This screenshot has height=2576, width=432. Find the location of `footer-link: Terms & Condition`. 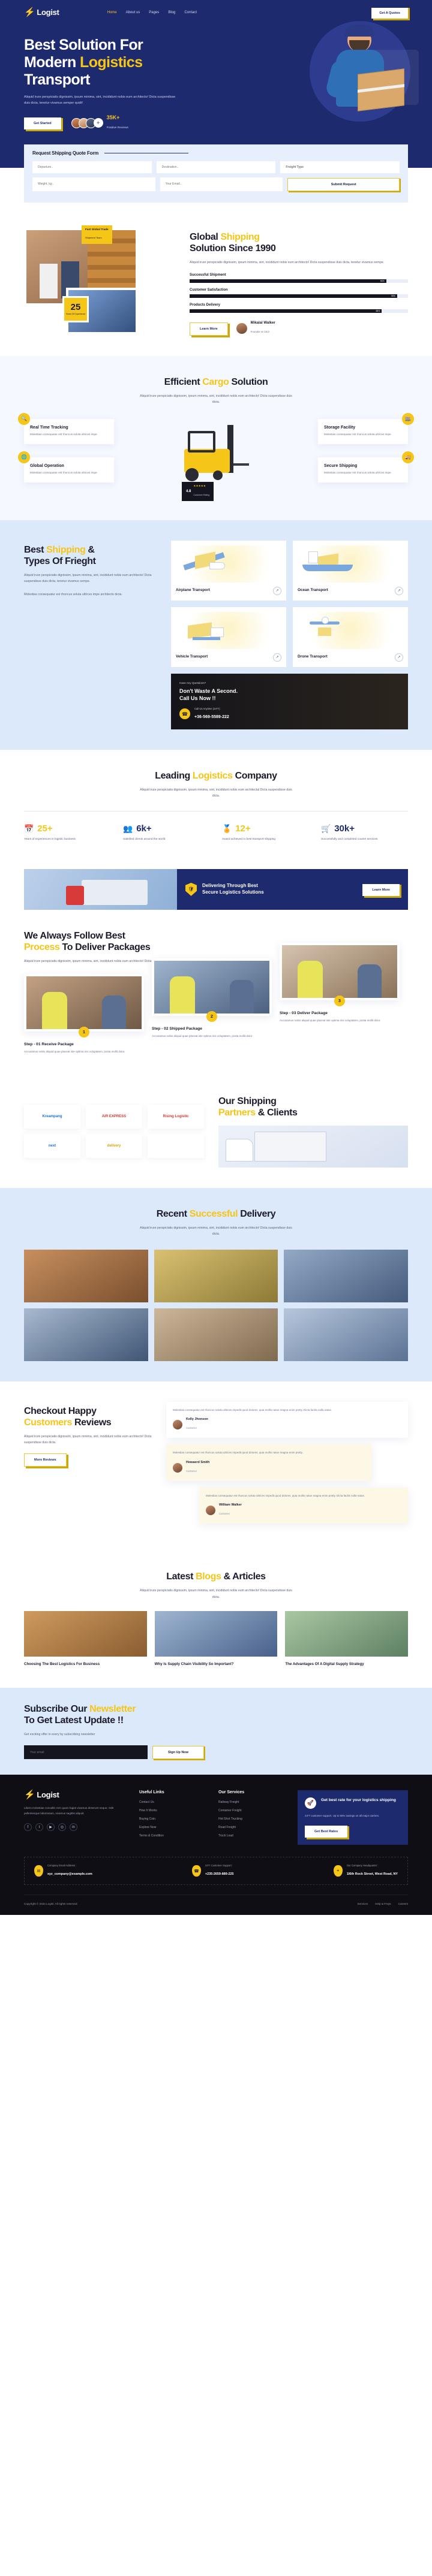

footer-link: Terms & Condition is located at coordinates (172, 1836).